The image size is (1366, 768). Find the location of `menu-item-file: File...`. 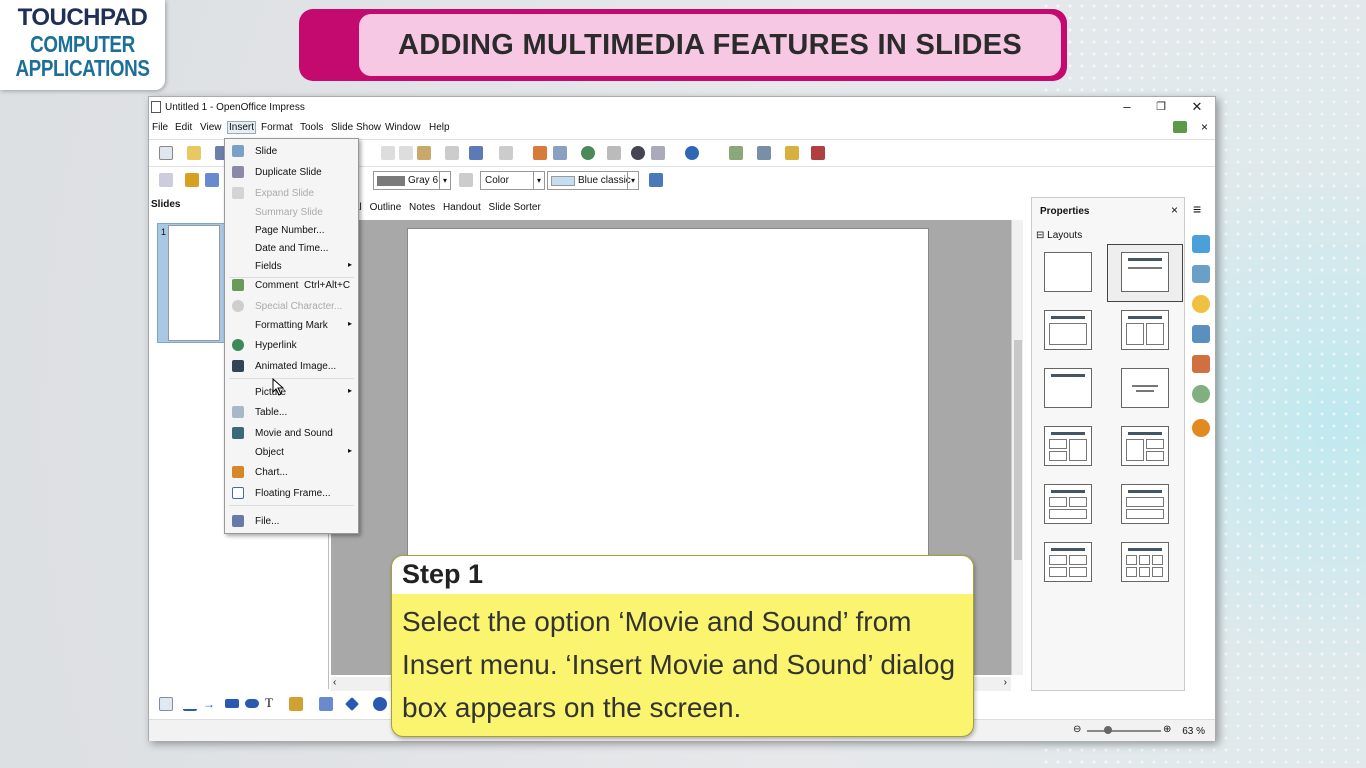

menu-item-file: File... is located at coordinates (291, 521).